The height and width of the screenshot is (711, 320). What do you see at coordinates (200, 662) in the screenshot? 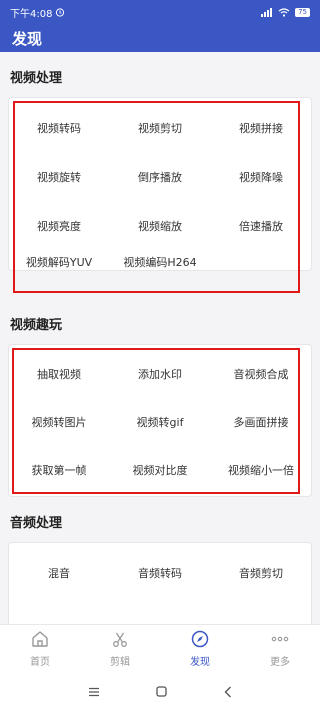
I see `nav-label-discover: 发现` at bounding box center [200, 662].